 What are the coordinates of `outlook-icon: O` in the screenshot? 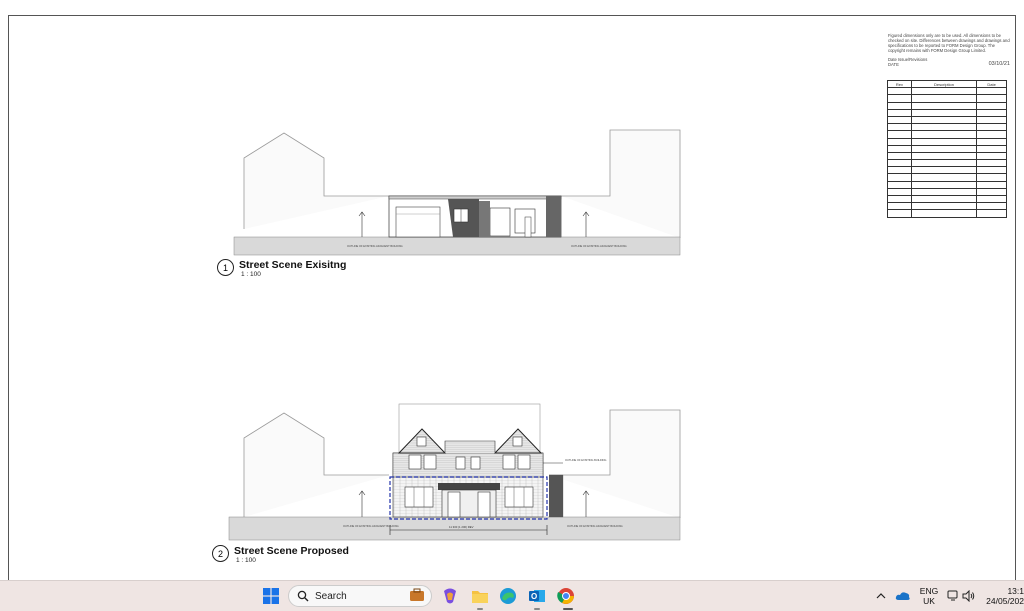 It's located at (537, 596).